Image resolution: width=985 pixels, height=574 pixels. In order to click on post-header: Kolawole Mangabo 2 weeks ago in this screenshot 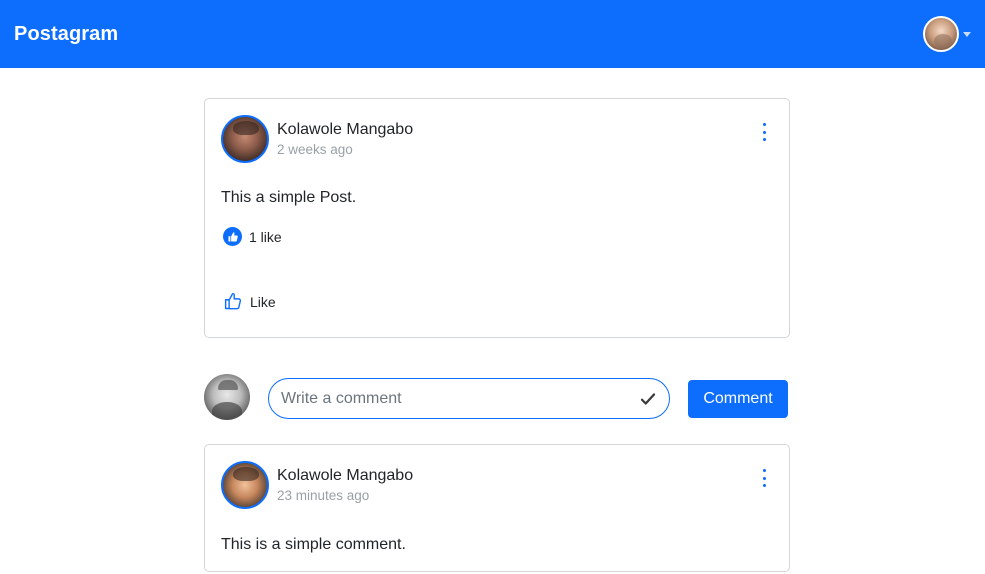, I will do `click(317, 139)`.